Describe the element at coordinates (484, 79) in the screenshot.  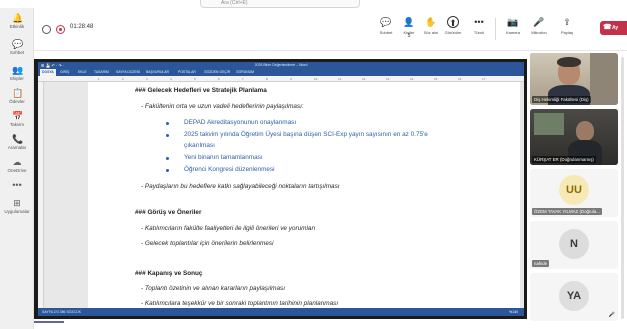
I see `ruler-tick: 17` at that location.